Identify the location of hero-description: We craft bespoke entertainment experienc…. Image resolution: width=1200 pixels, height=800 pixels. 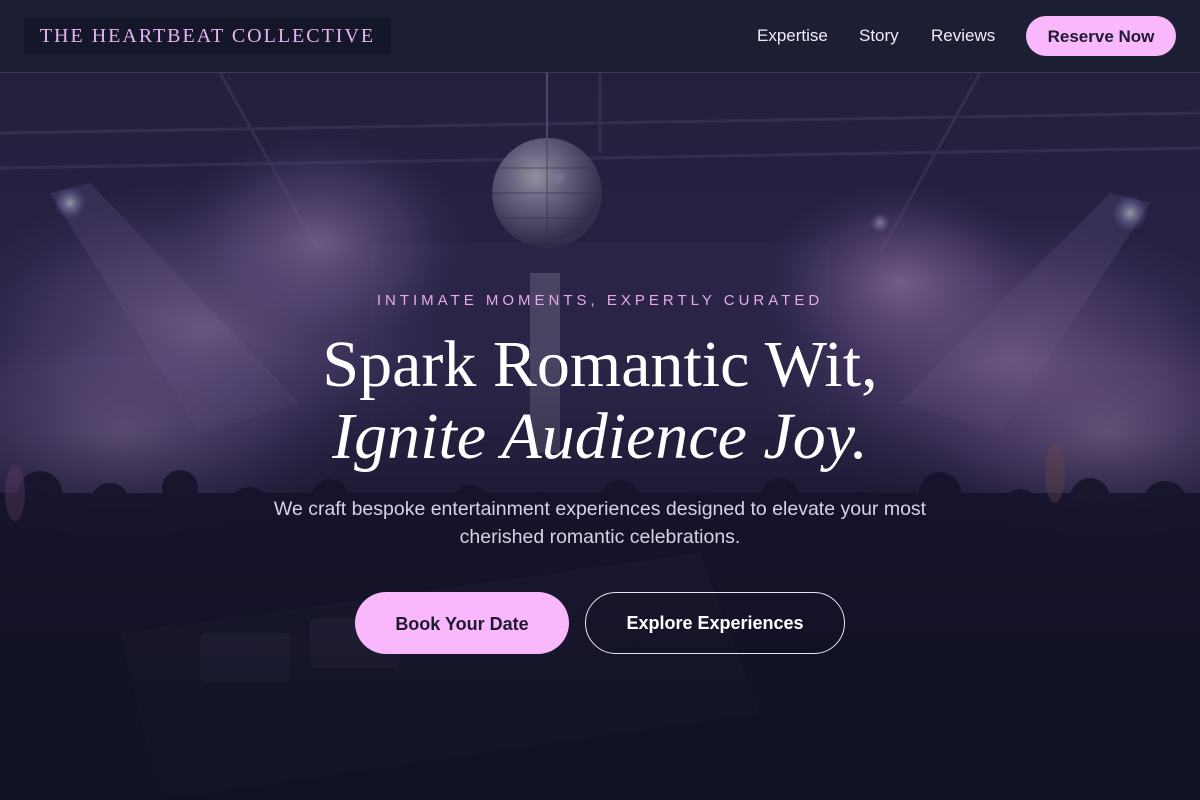
(600, 523).